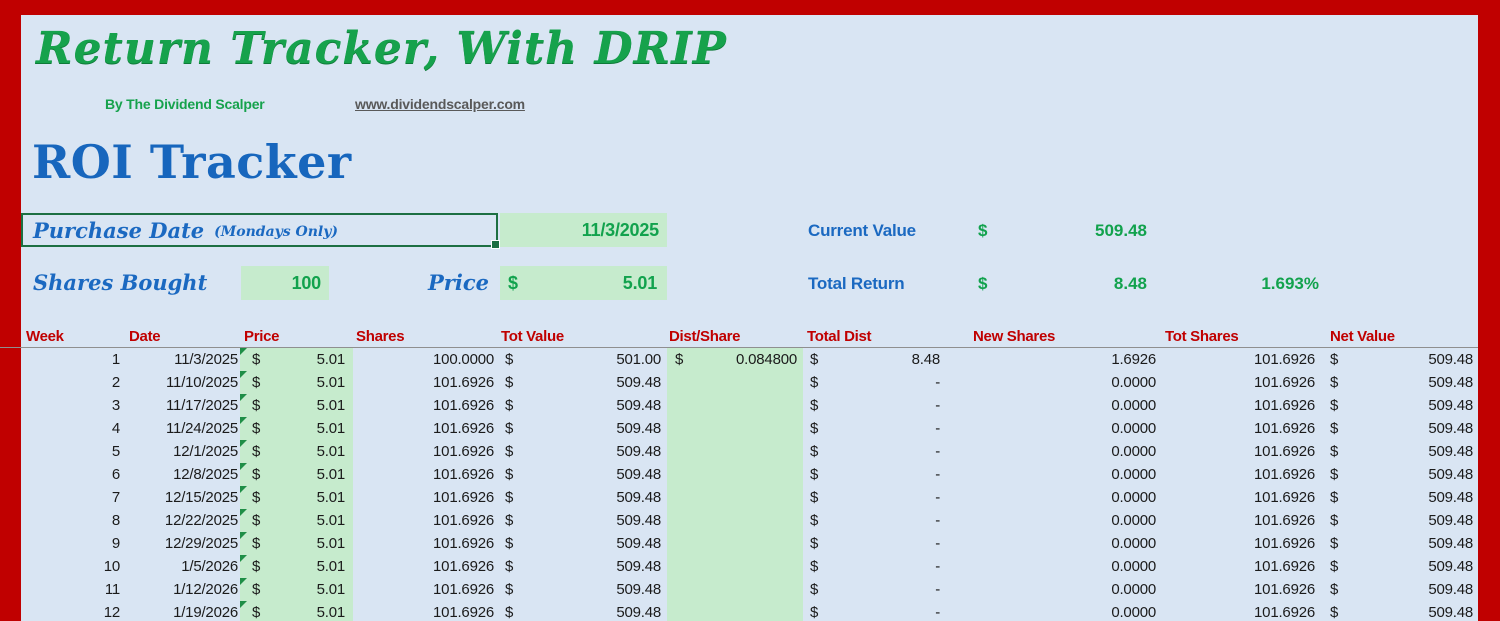 This screenshot has width=1500, height=621. I want to click on header-net_value: Net Value, so click(1400, 336).